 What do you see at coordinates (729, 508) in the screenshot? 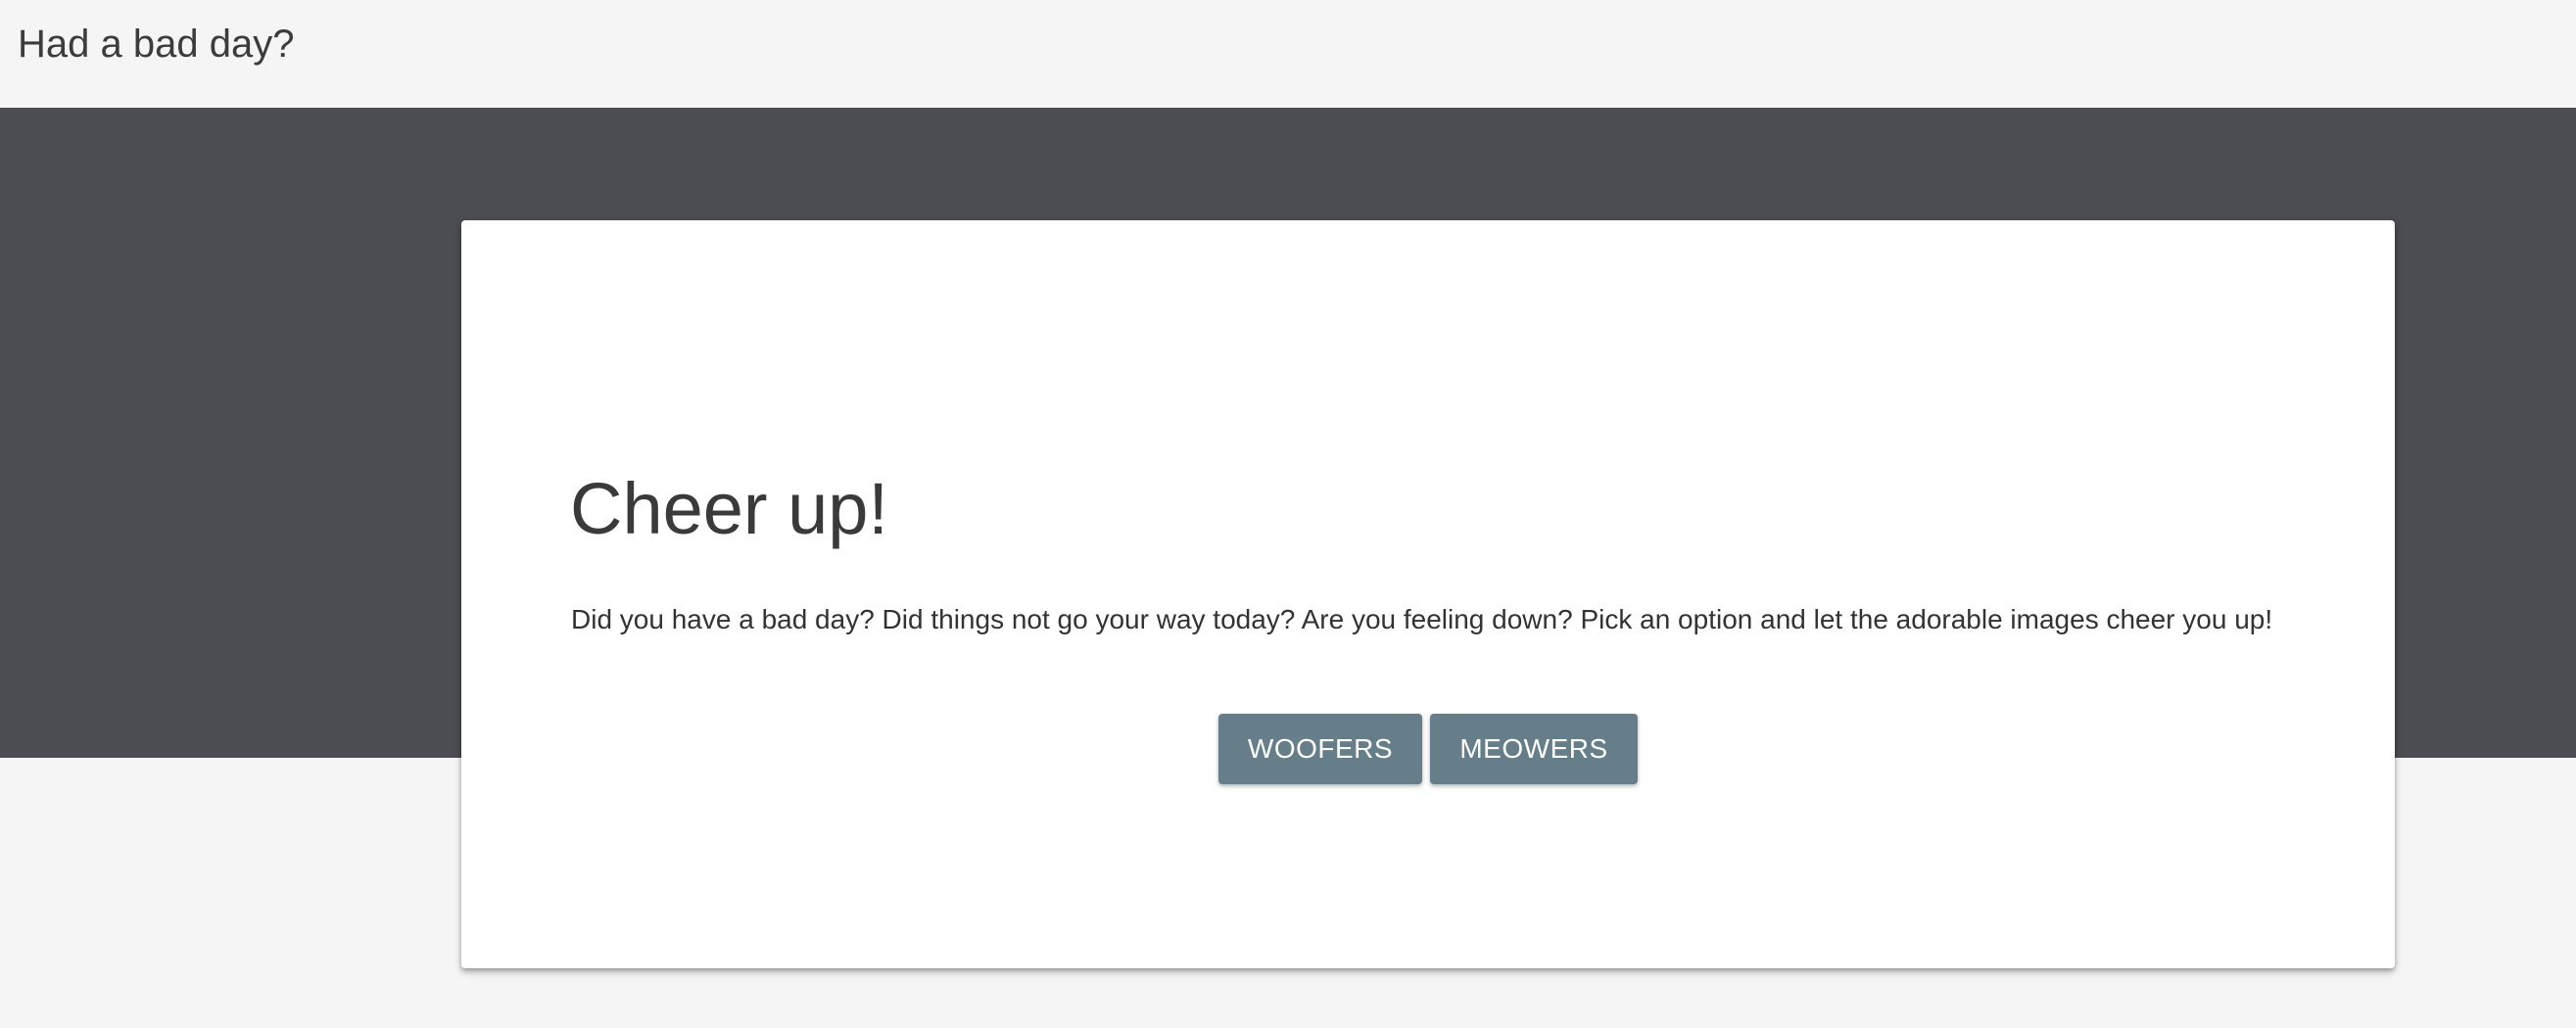
I see `card-title: Cheer up!` at bounding box center [729, 508].